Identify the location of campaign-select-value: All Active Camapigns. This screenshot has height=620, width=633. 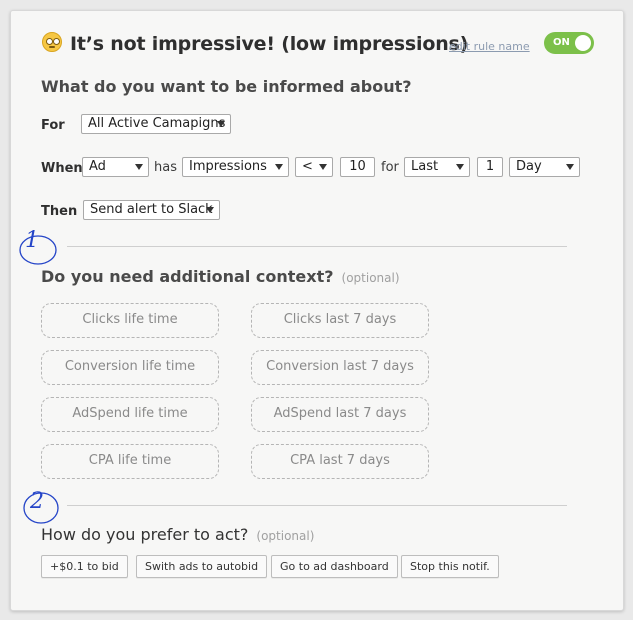
(157, 123).